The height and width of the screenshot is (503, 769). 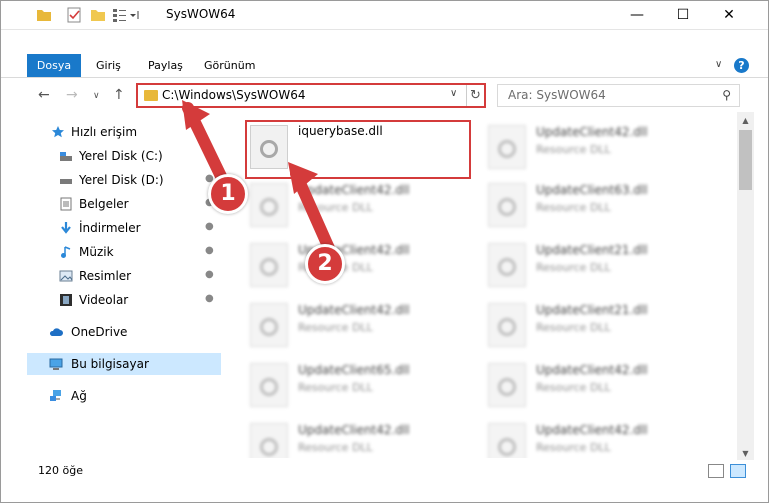 What do you see at coordinates (683, 15) in the screenshot?
I see `maximize-button: ☐` at bounding box center [683, 15].